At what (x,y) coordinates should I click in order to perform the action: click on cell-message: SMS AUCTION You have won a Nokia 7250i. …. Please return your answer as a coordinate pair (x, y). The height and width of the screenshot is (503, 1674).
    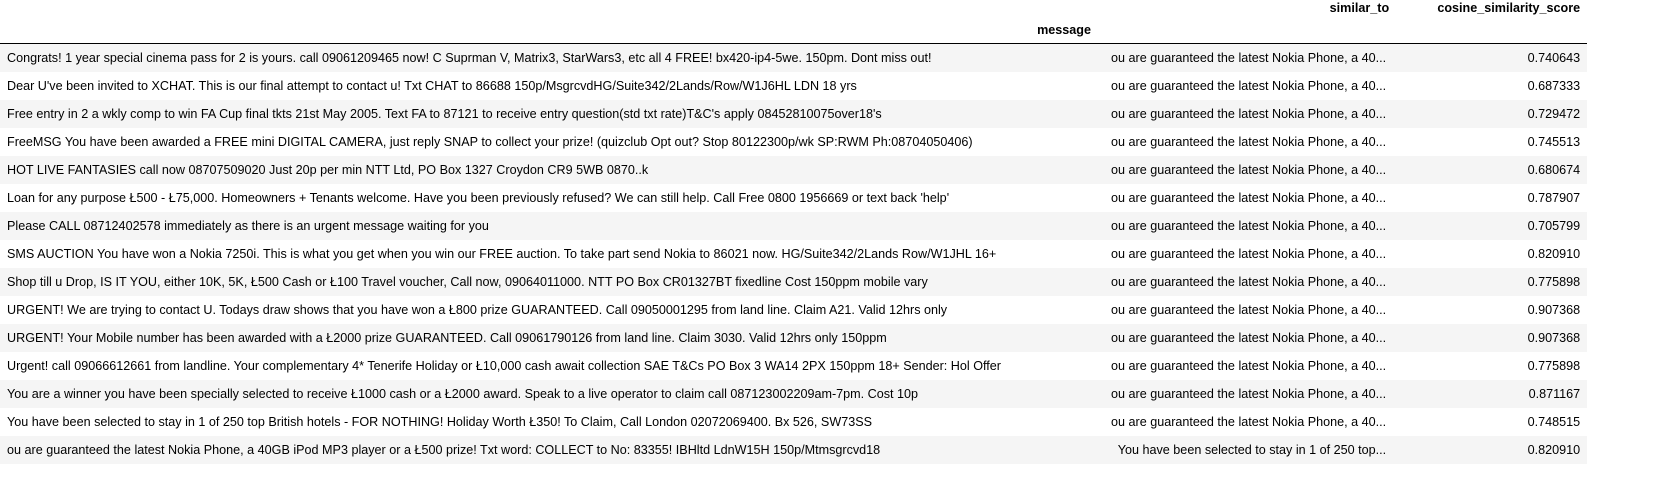
    Looking at the image, I should click on (502, 254).